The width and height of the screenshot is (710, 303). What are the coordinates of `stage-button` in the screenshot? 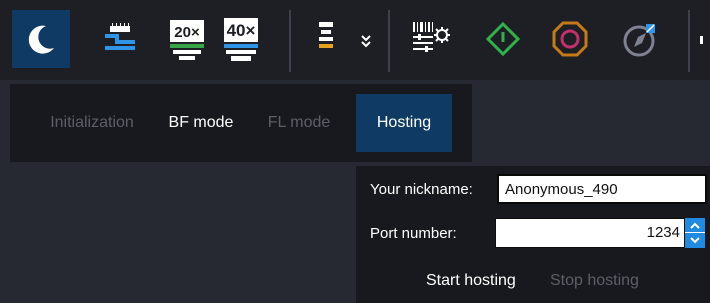 It's located at (124, 39).